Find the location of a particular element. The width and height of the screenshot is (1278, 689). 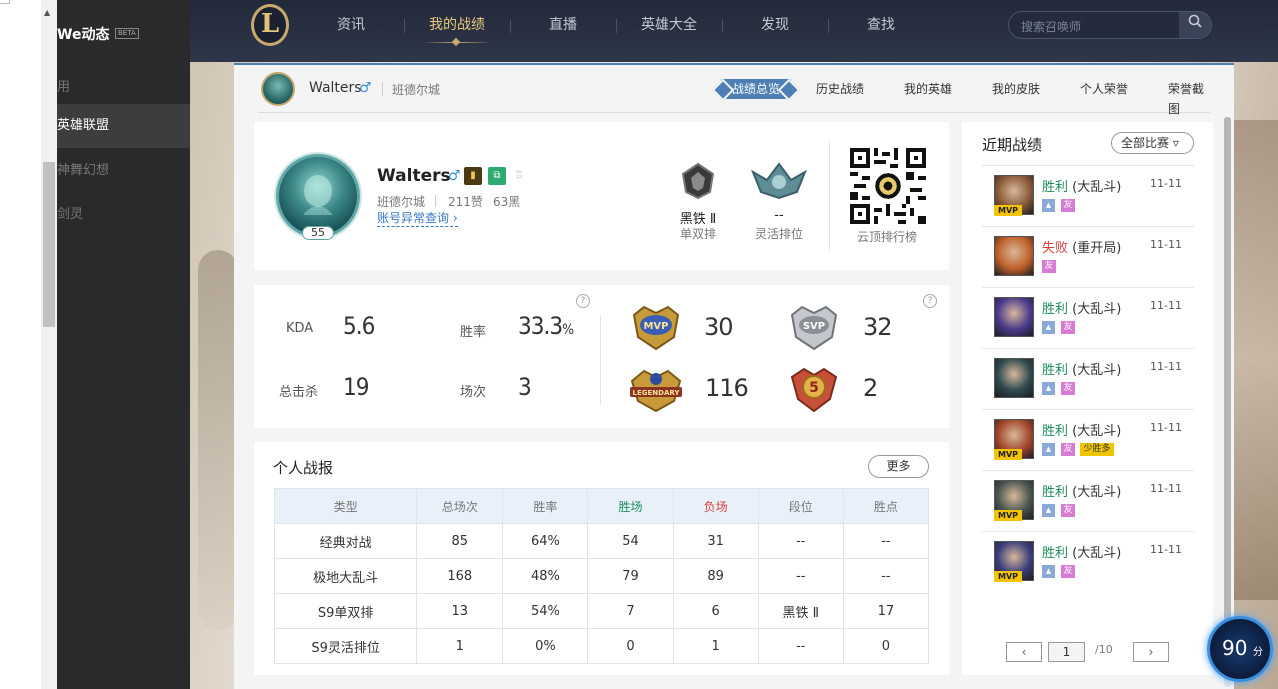

table-cell: -- is located at coordinates (800, 576).